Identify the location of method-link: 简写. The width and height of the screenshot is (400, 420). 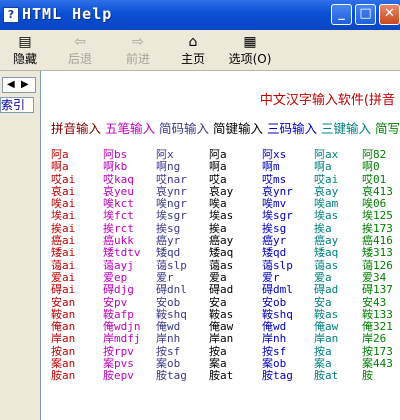
(387, 128).